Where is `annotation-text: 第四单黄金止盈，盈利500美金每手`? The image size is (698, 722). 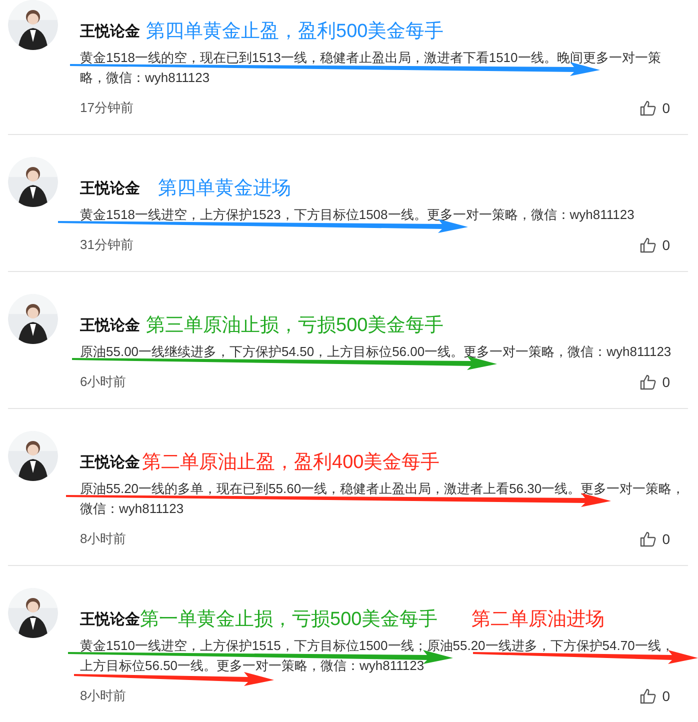
annotation-text: 第四单黄金止盈，盈利500美金每手 is located at coordinates (295, 32).